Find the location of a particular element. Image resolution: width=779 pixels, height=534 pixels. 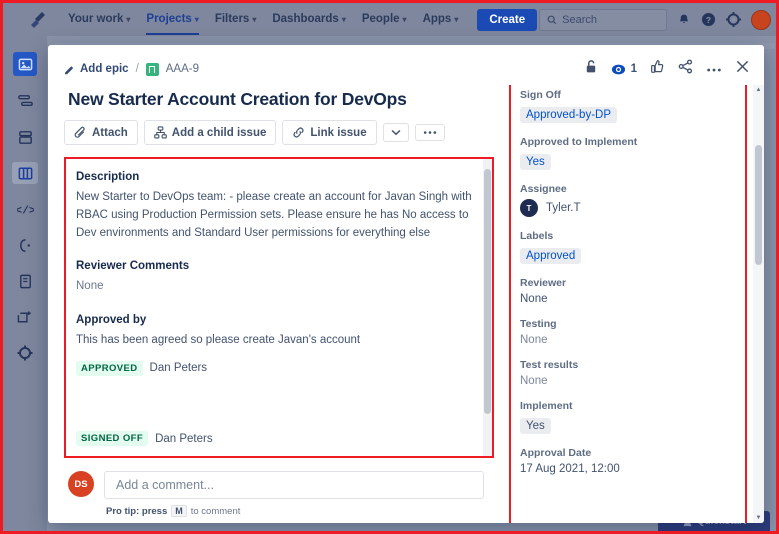

project-sidebar-rail: </> is located at coordinates (25, 283).